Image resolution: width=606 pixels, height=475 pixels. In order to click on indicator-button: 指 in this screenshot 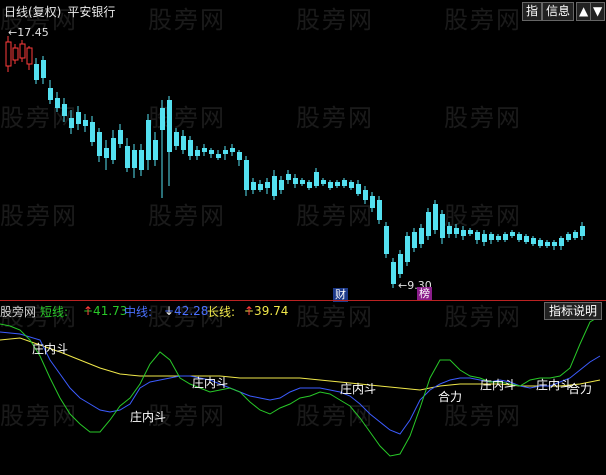, I will do `click(532, 11)`.